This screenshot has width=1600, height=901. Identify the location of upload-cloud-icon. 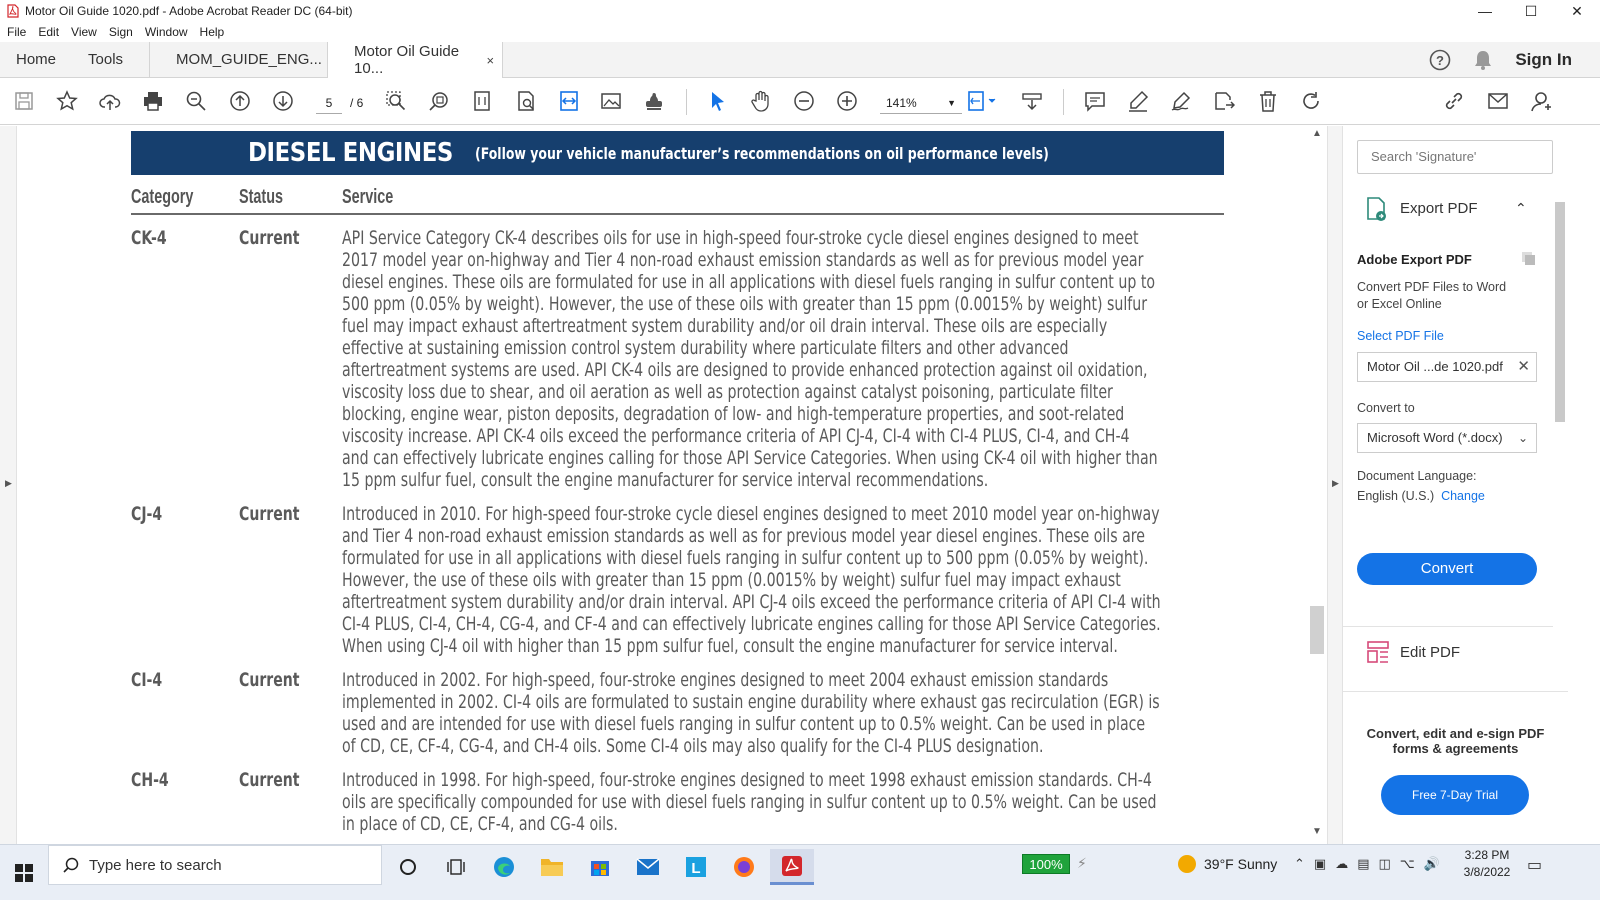
(110, 101).